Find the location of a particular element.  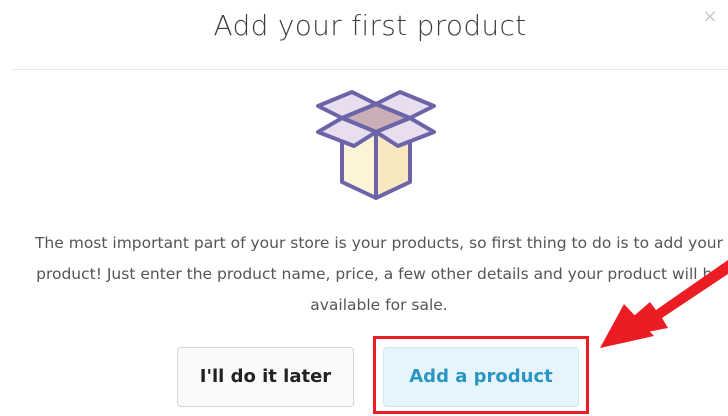

header-divider is located at coordinates (370, 69).